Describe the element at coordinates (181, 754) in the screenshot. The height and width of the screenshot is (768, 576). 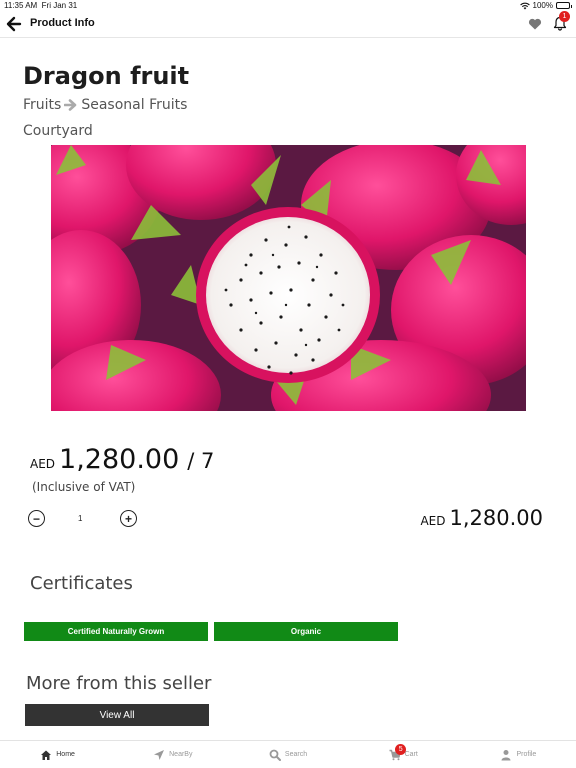
I see `tab-label: NearBy` at that location.